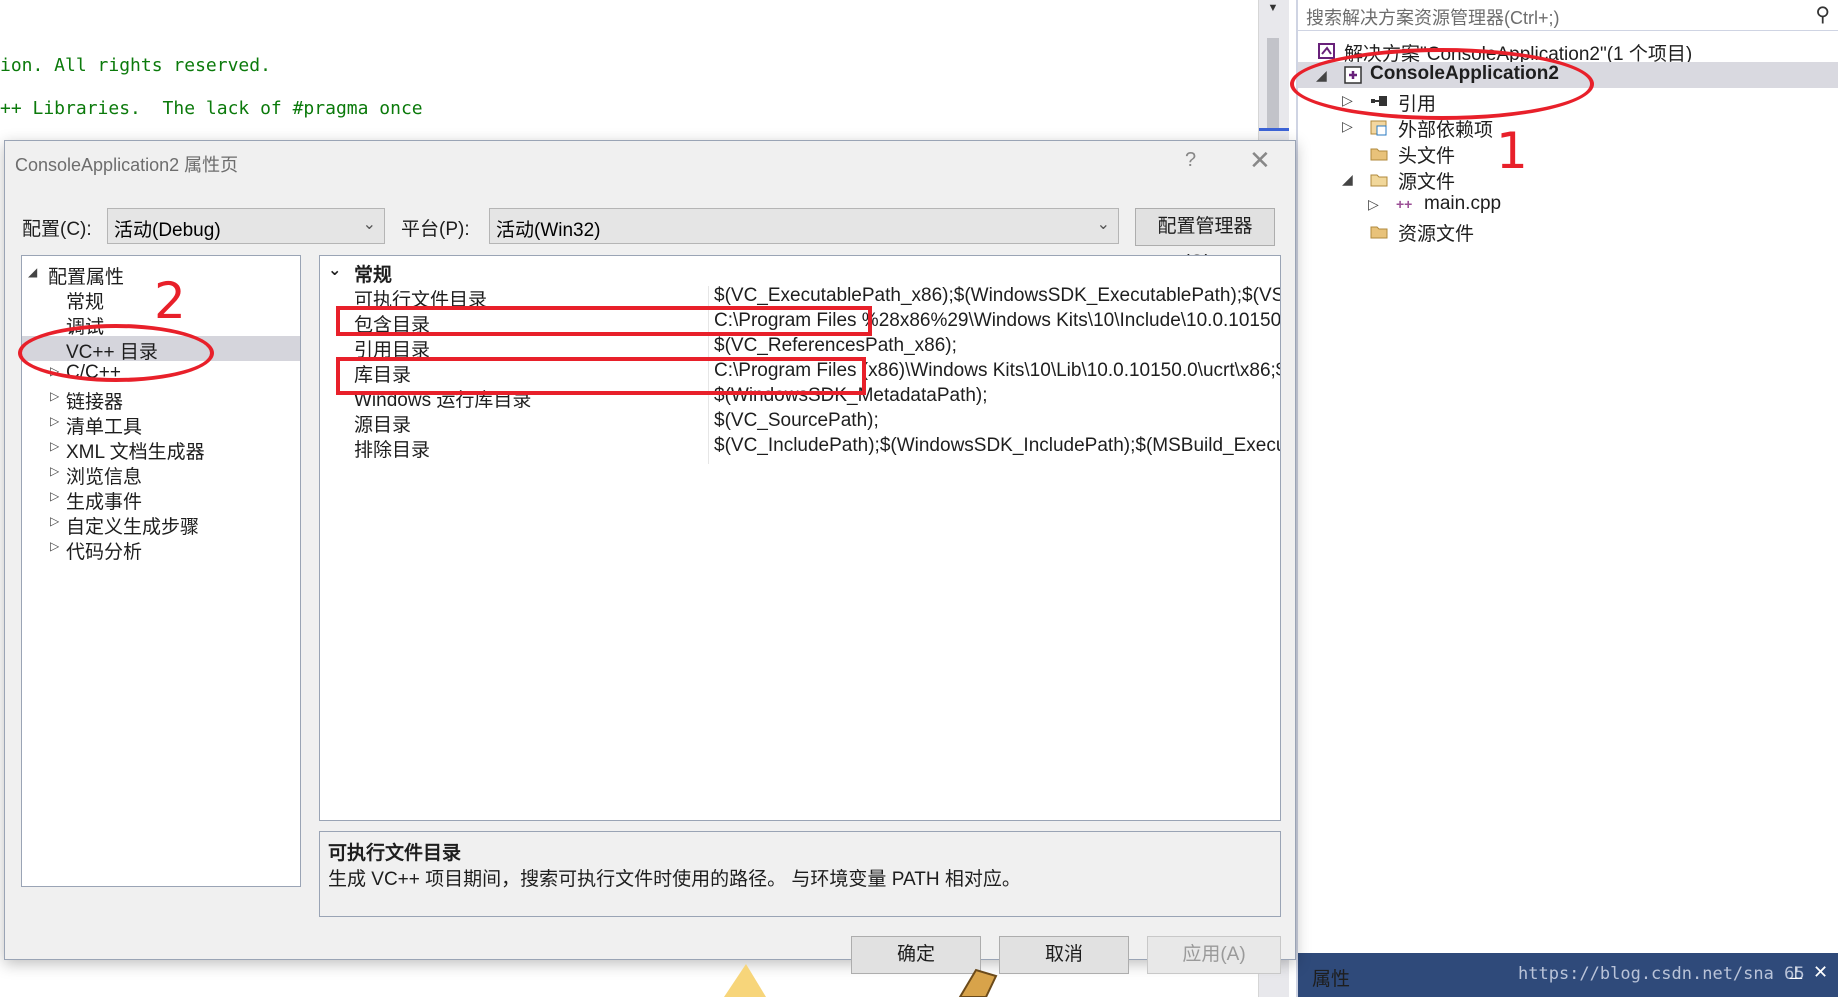 Image resolution: width=1838 pixels, height=1002 pixels. What do you see at coordinates (1190, 160) in the screenshot?
I see `help-button: ?` at bounding box center [1190, 160].